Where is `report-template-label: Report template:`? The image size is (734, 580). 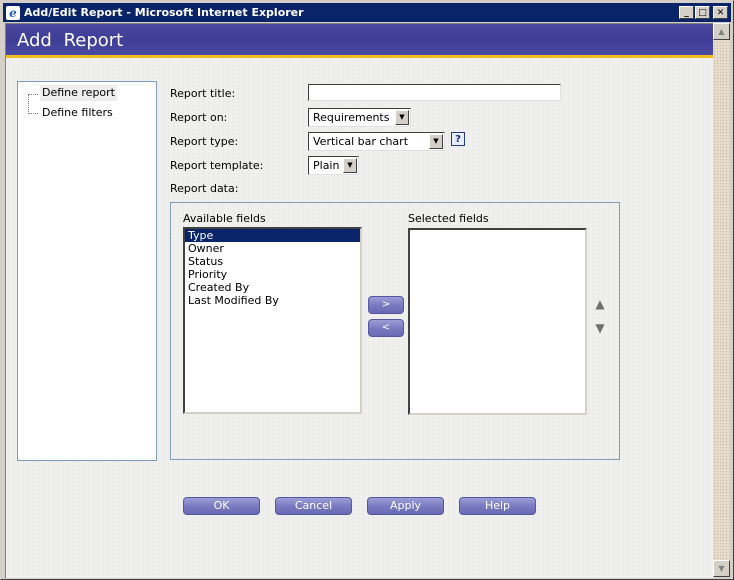
report-template-label: Report template: is located at coordinates (217, 165).